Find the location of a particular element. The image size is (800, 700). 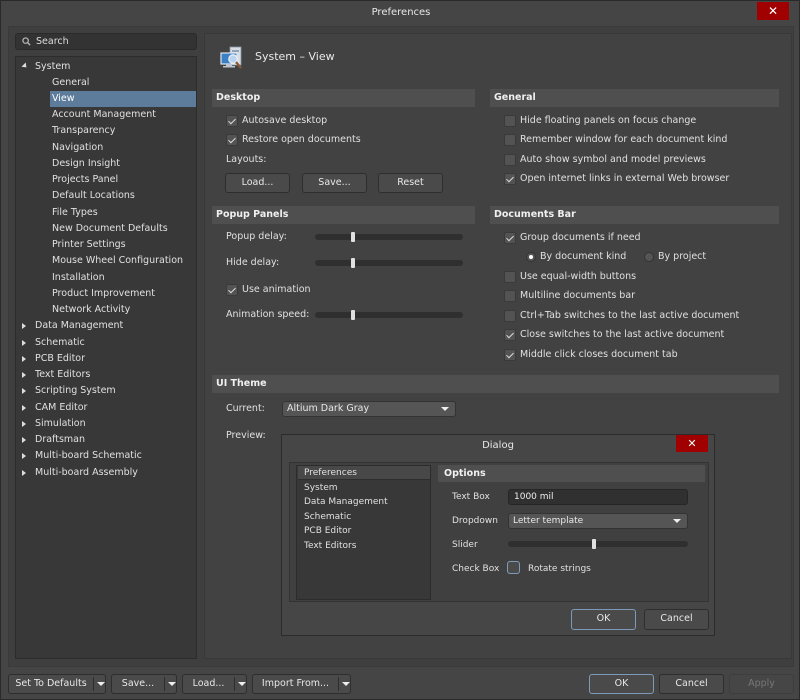

close-button: ✕ is located at coordinates (773, 11).